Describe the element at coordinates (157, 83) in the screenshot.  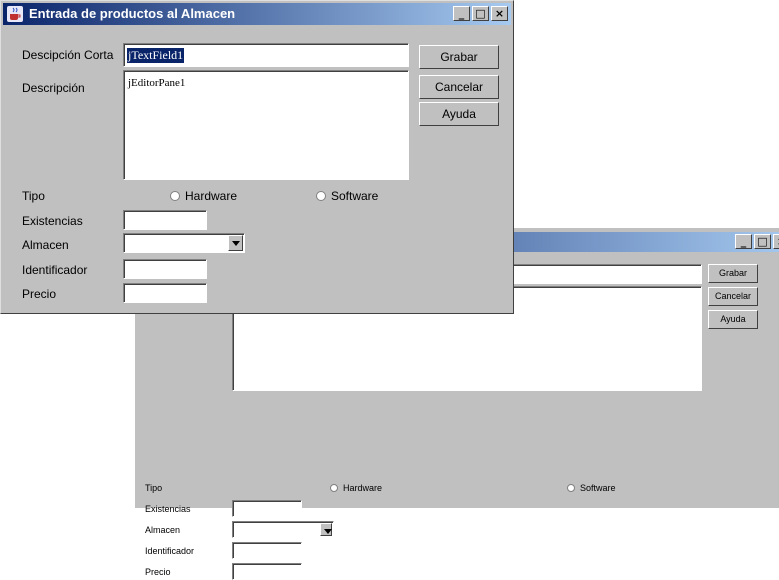
I see `descripcion-value: jEditorPane1` at that location.